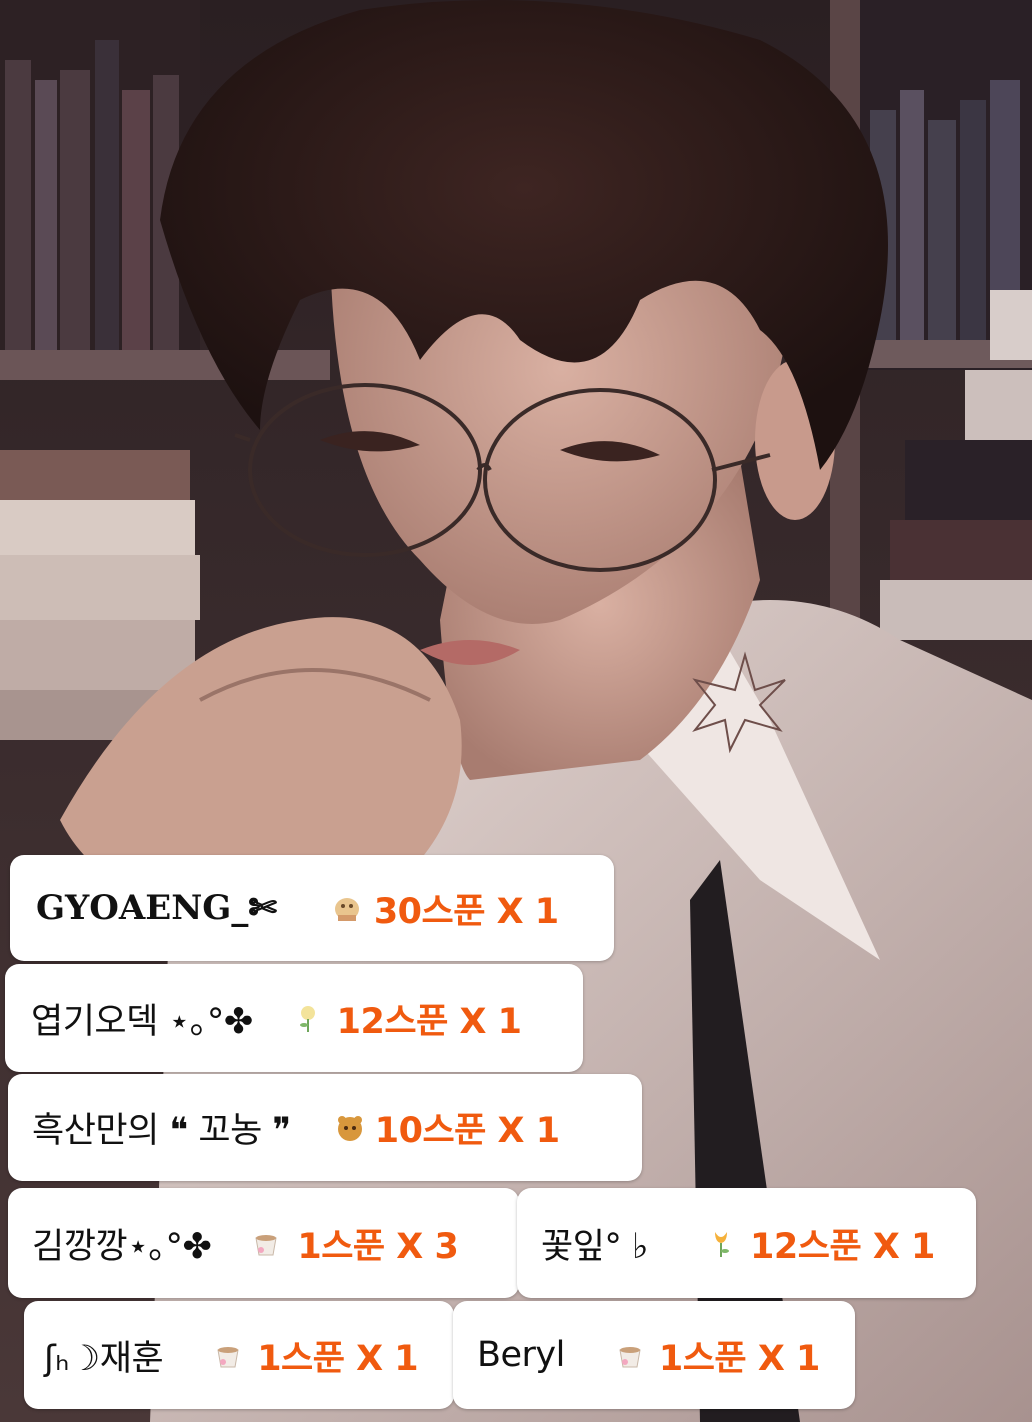  What do you see at coordinates (294, 1018) in the screenshot?
I see `donation-card: 엽기오덱 ⋆｡°✤ 12스푼 X 1` at bounding box center [294, 1018].